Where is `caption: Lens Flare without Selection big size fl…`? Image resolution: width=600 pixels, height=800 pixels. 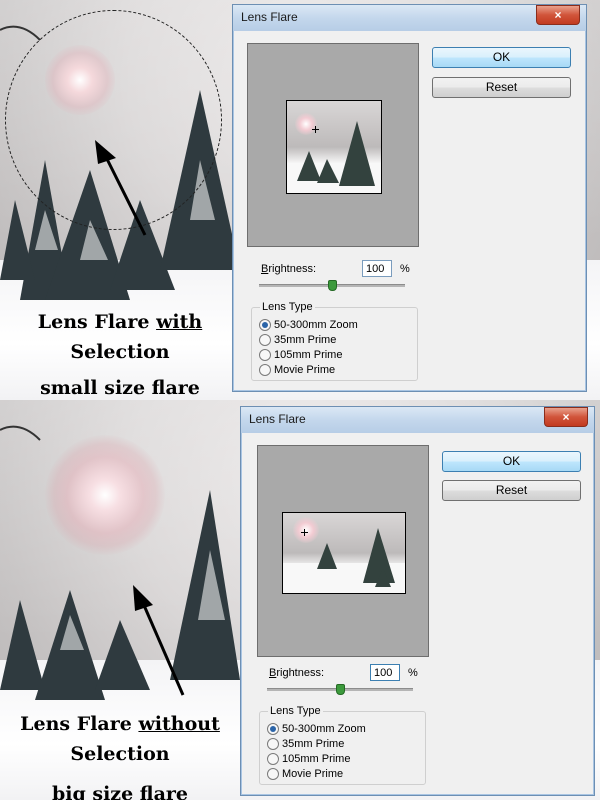 caption: Lens Flare without Selection big size fl… is located at coordinates (120, 756).